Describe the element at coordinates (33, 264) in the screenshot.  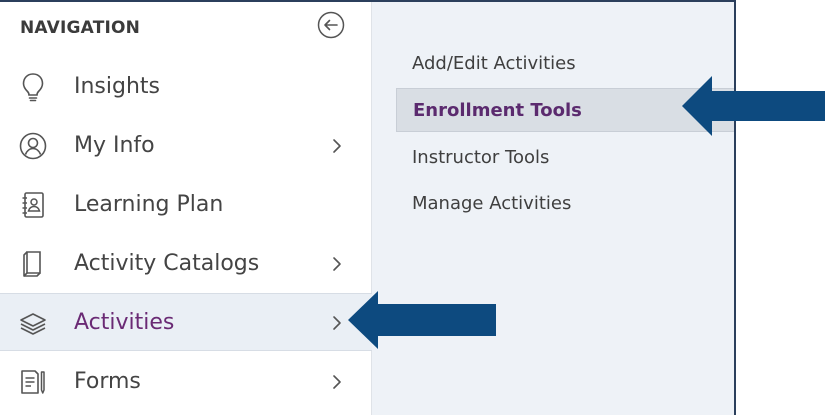
I see `book-icon` at that location.